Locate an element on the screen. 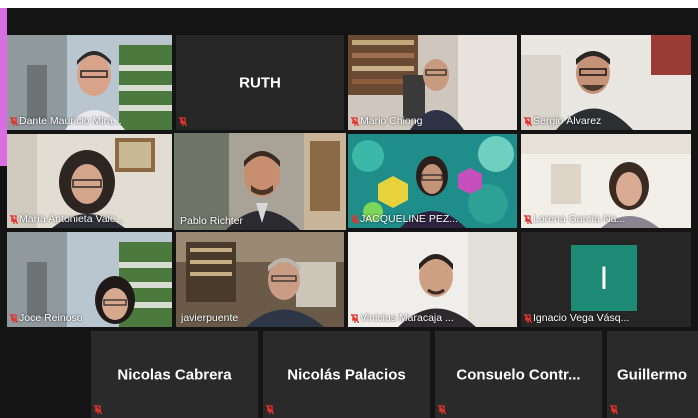 The image size is (698, 418). participant-name: Mario Chiong is located at coordinates (391, 121).